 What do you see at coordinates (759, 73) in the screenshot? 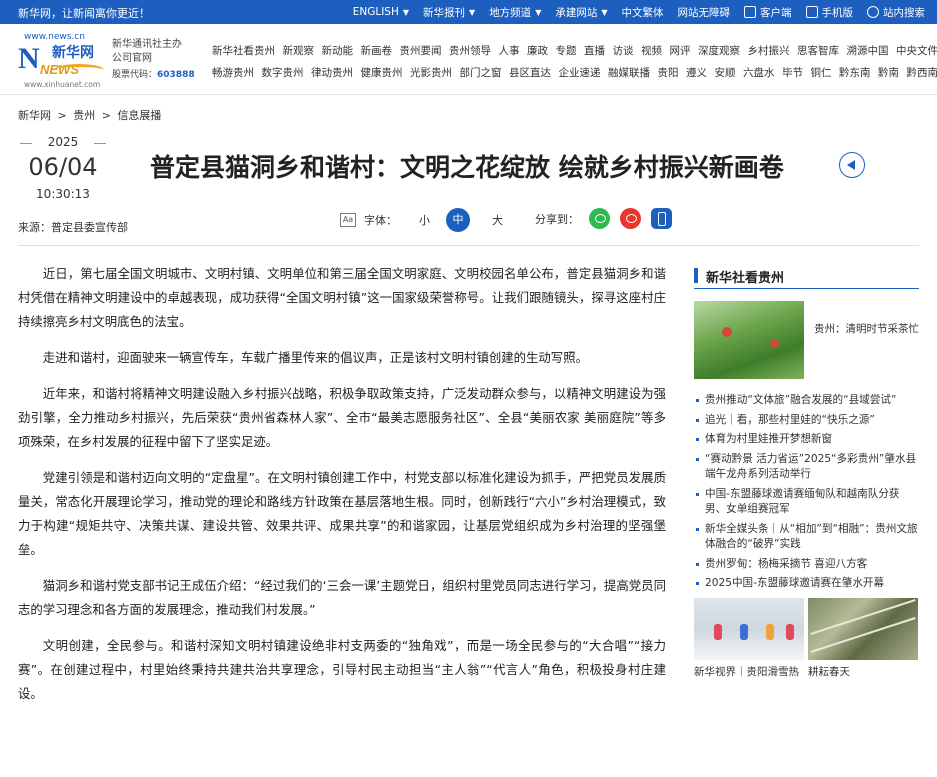
I see `channel-nav-item: 六盘水` at bounding box center [759, 73].